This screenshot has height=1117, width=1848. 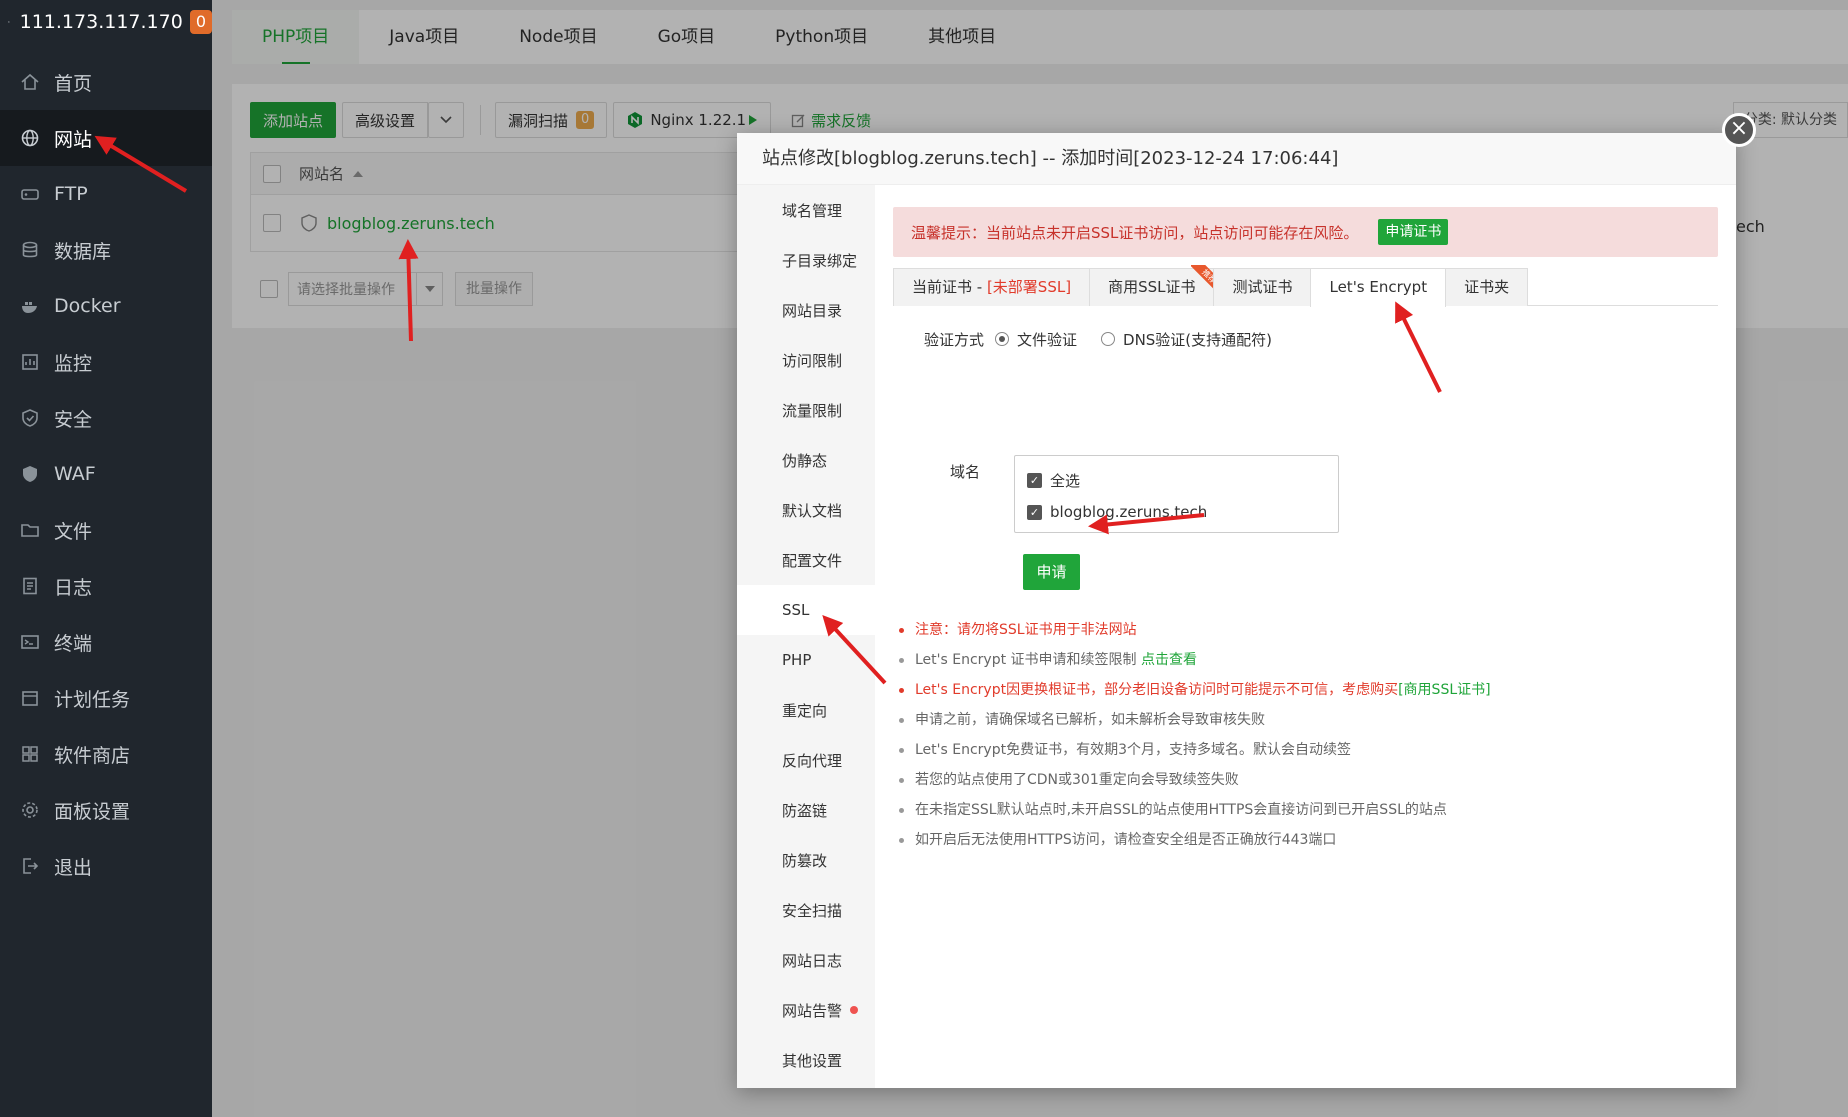 I want to click on sidebar-item-label: 数据库, so click(x=83, y=251).